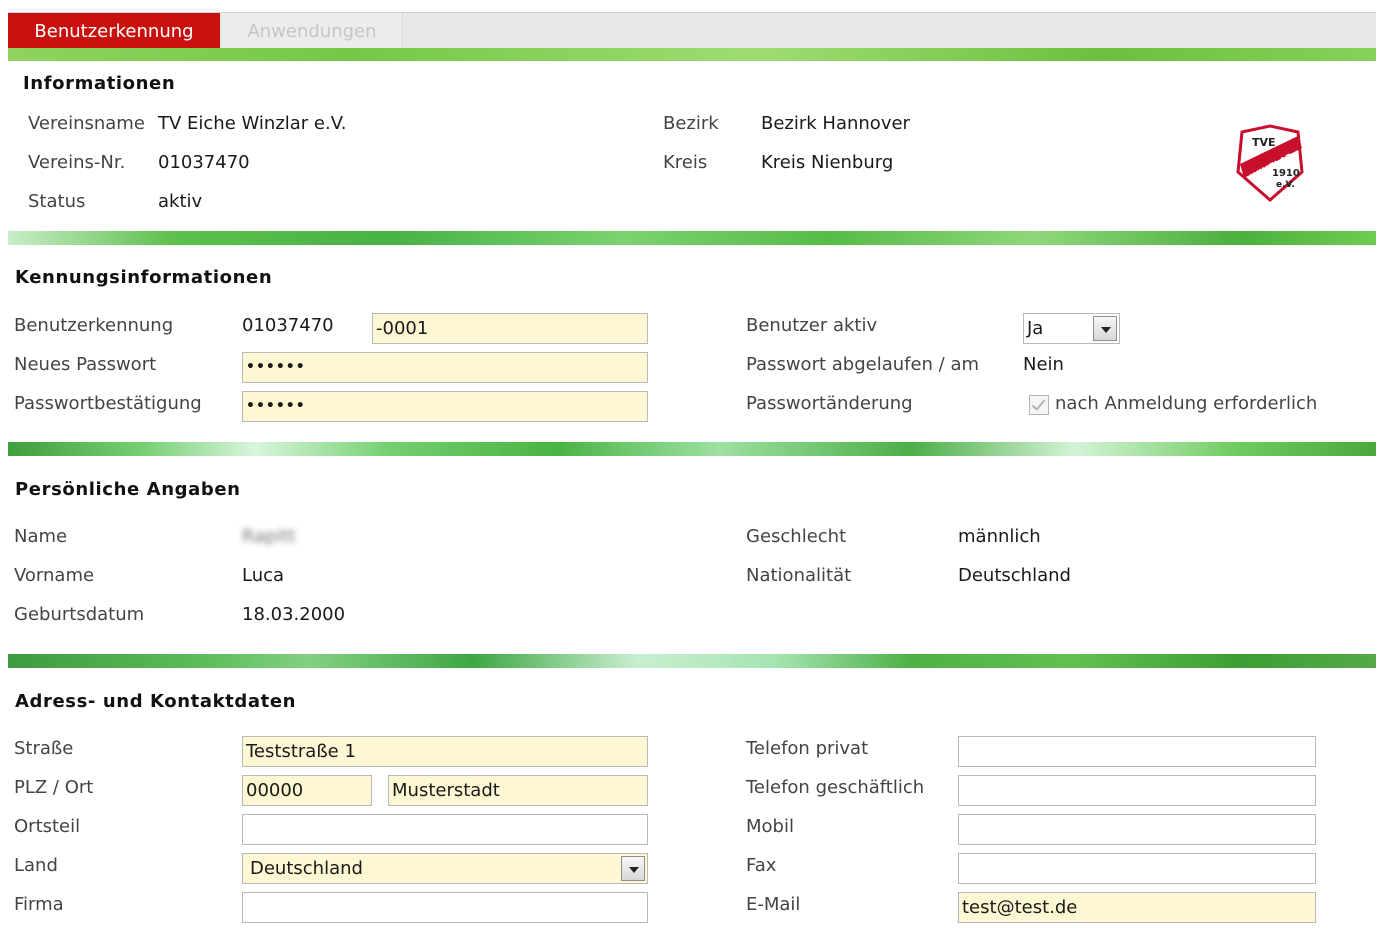 The height and width of the screenshot is (932, 1380). Describe the element at coordinates (1137, 790) in the screenshot. I see `telefon-geschaeftlich-input` at that location.